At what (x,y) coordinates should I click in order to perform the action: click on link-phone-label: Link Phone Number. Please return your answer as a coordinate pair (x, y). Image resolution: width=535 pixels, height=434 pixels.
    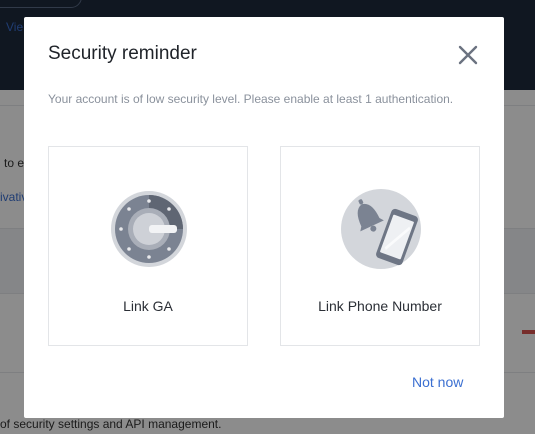
    Looking at the image, I should click on (380, 306).